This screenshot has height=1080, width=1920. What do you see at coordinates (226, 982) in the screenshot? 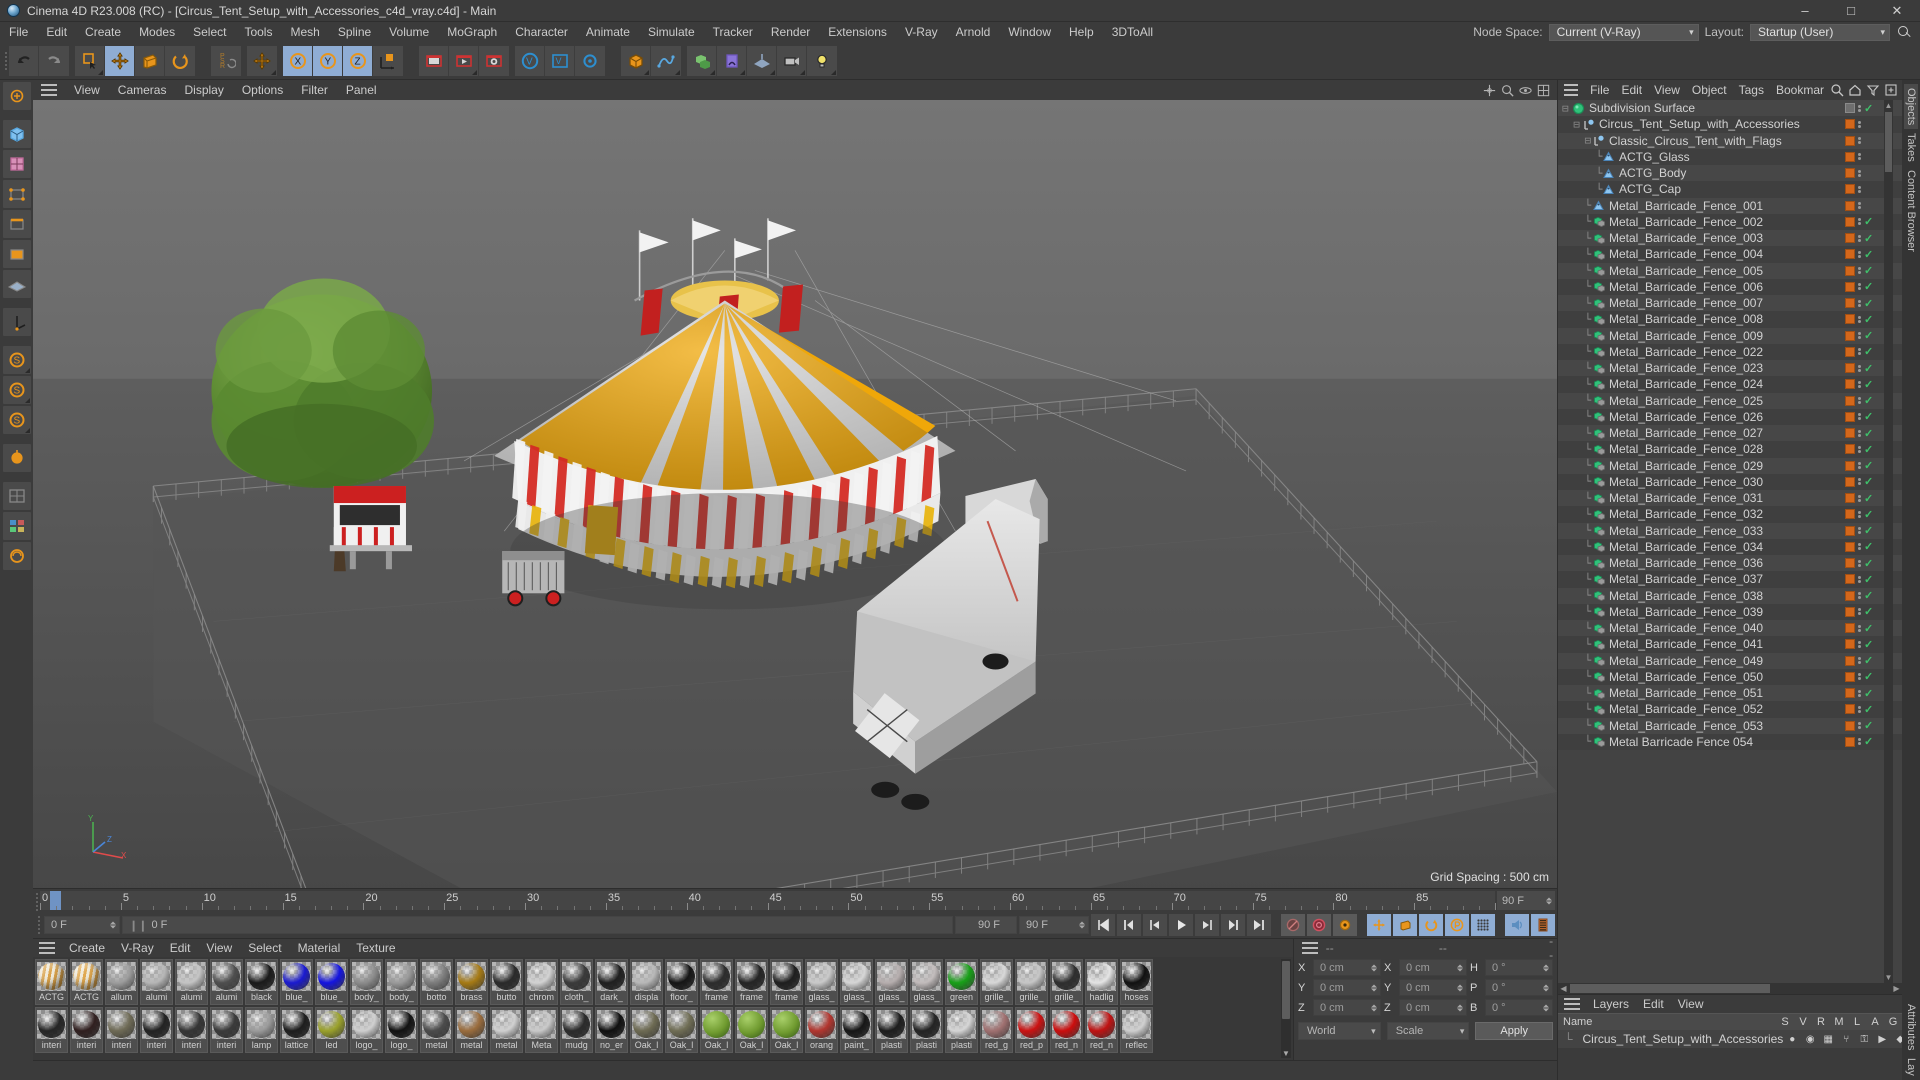
I see `material-swatch: alumi` at bounding box center [226, 982].